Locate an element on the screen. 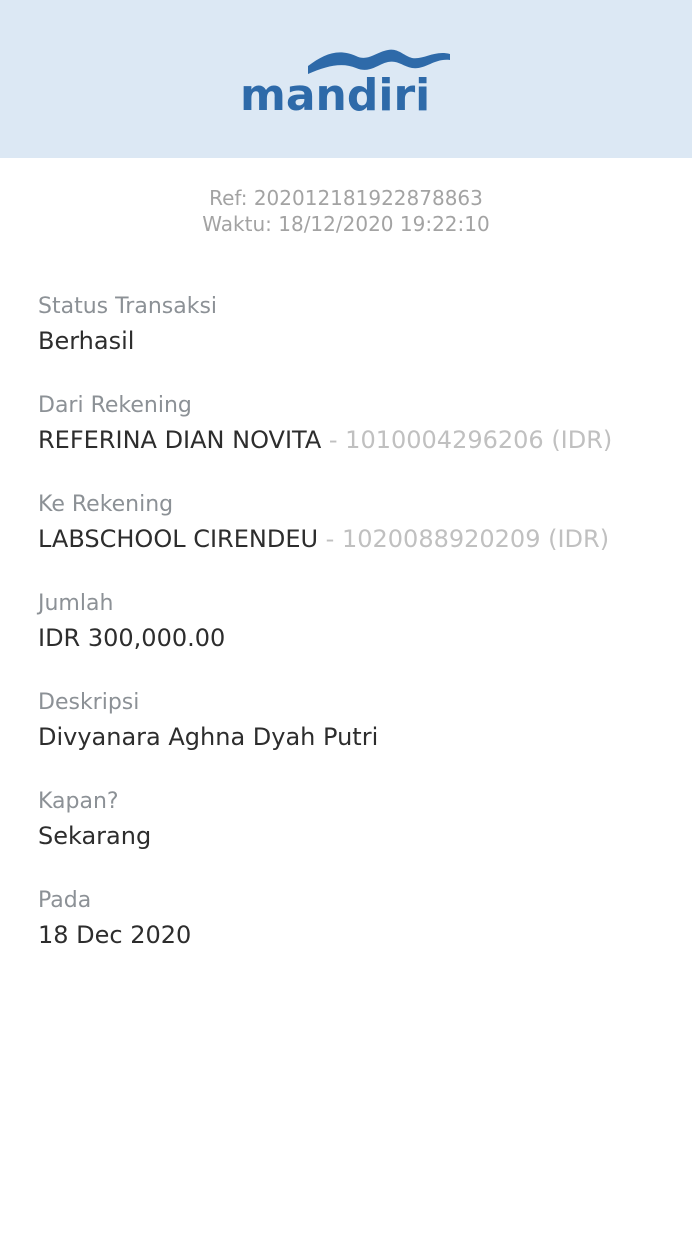 Image resolution: width=692 pixels, height=1242 pixels. field-label: Dari Rekening is located at coordinates (115, 405).